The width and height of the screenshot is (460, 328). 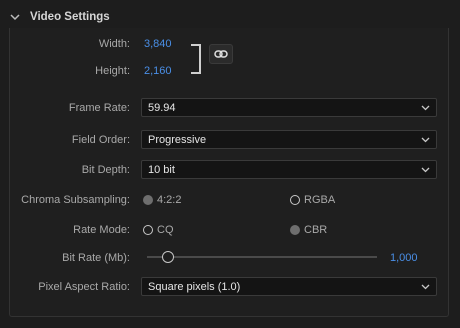 What do you see at coordinates (262, 257) in the screenshot?
I see `bit-rate-slider-track` at bounding box center [262, 257].